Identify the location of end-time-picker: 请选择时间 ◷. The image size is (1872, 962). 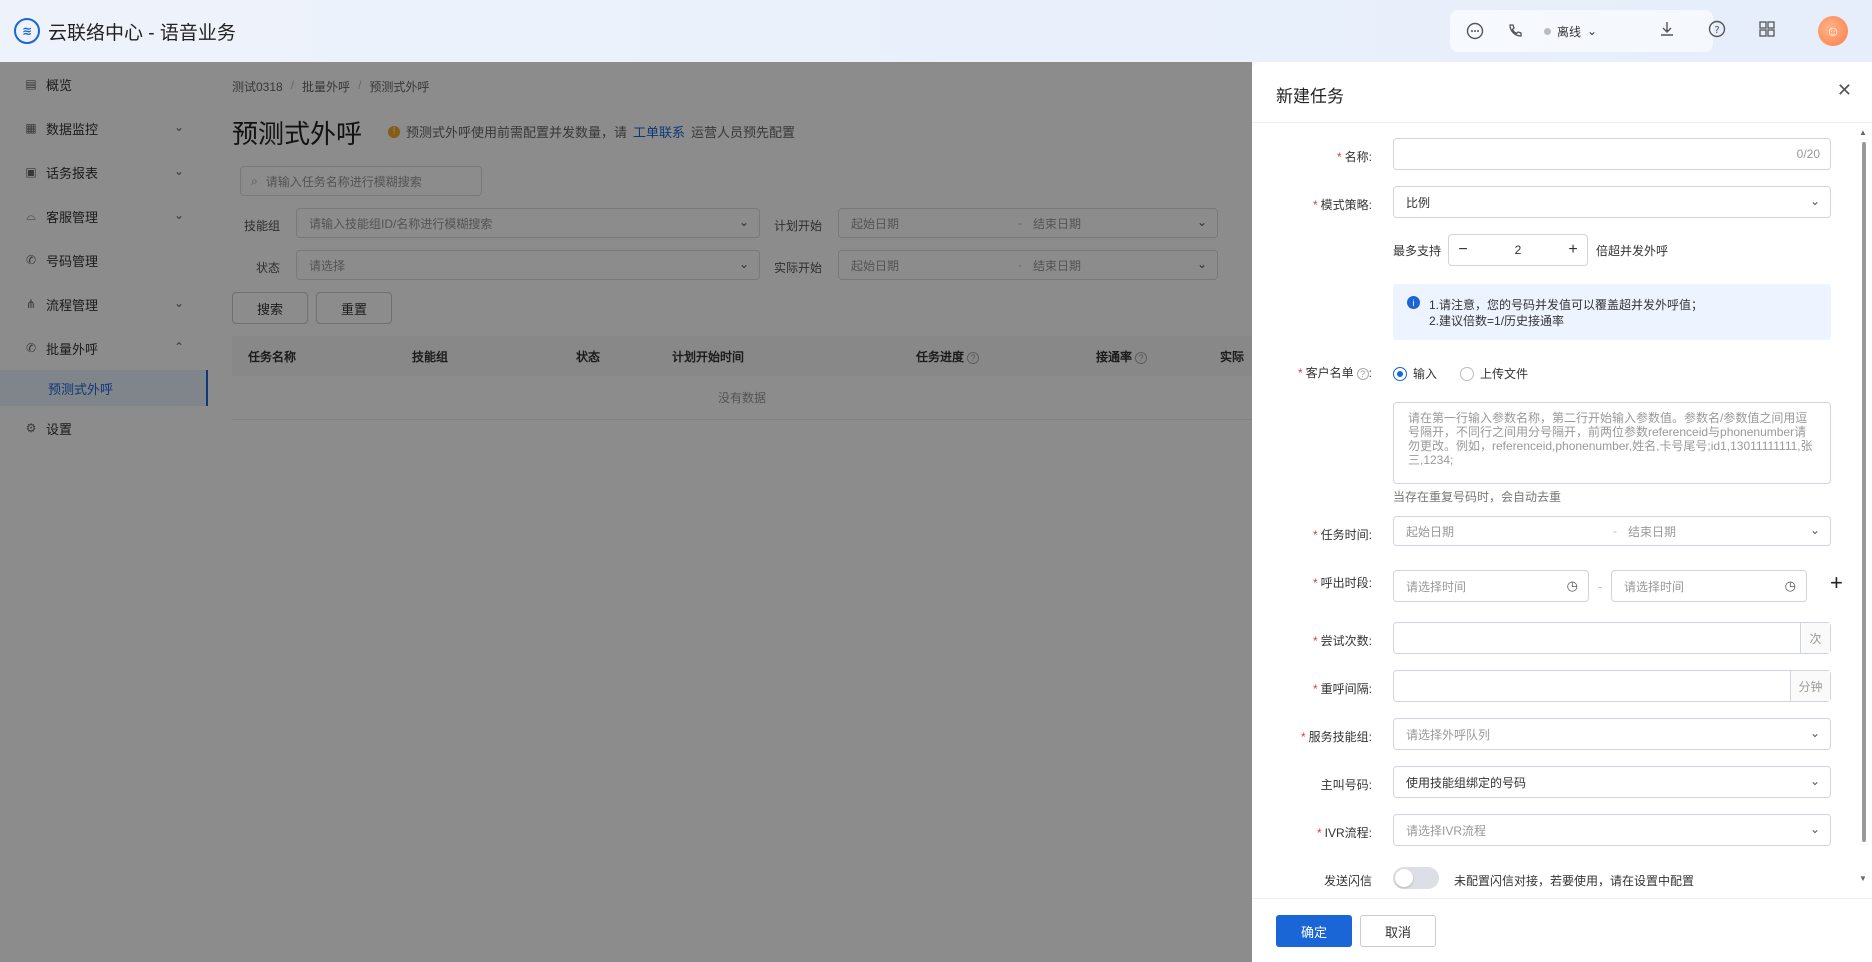
(1709, 586).